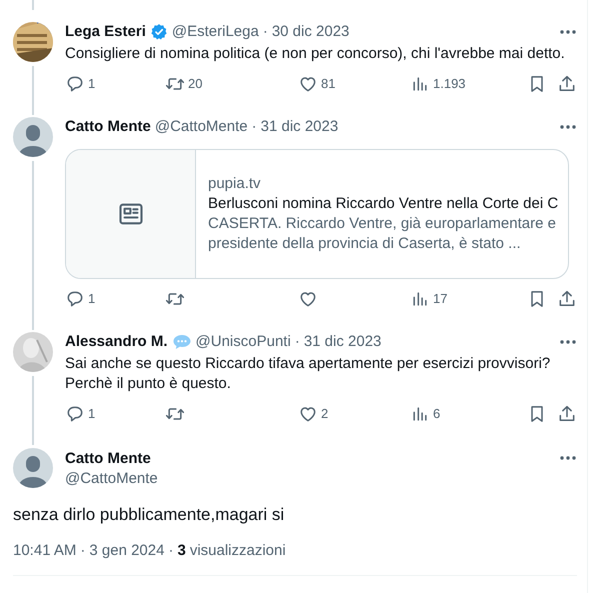  What do you see at coordinates (449, 84) in the screenshot?
I see `count: 1.193` at bounding box center [449, 84].